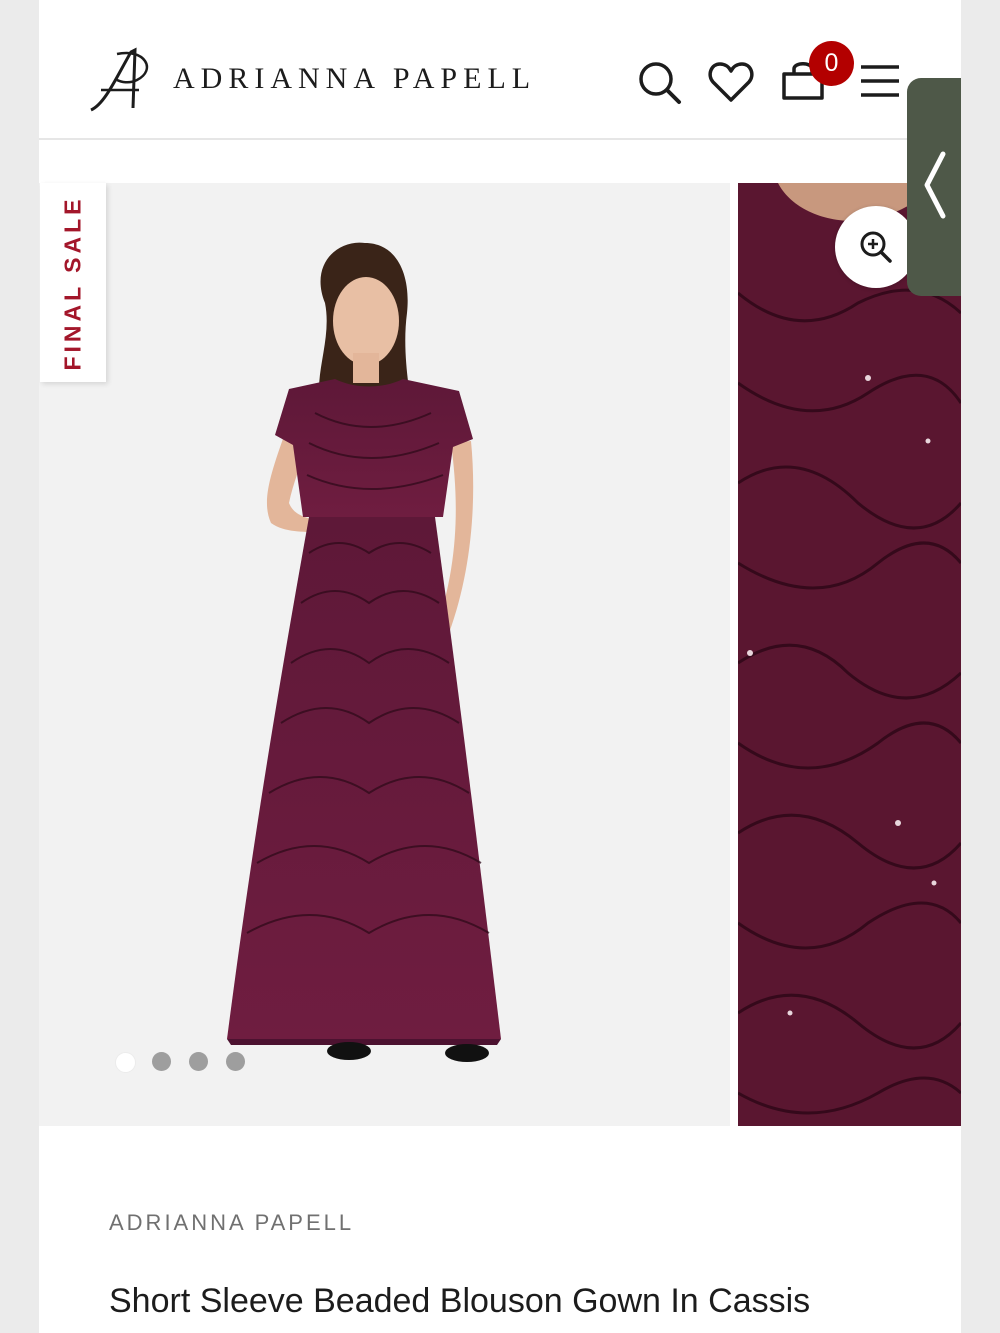 The width and height of the screenshot is (1000, 1333). Describe the element at coordinates (119, 82) in the screenshot. I see `brand-logo-icon` at that location.